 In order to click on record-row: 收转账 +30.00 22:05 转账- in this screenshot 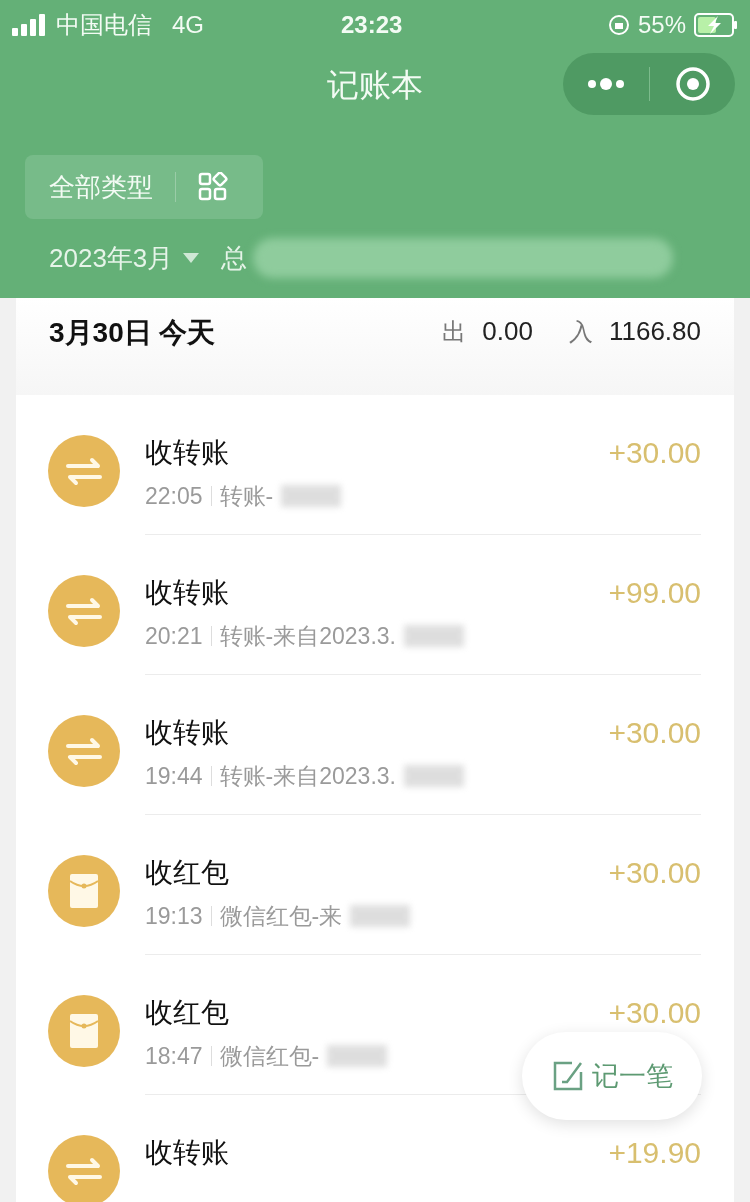, I will do `click(375, 465)`.